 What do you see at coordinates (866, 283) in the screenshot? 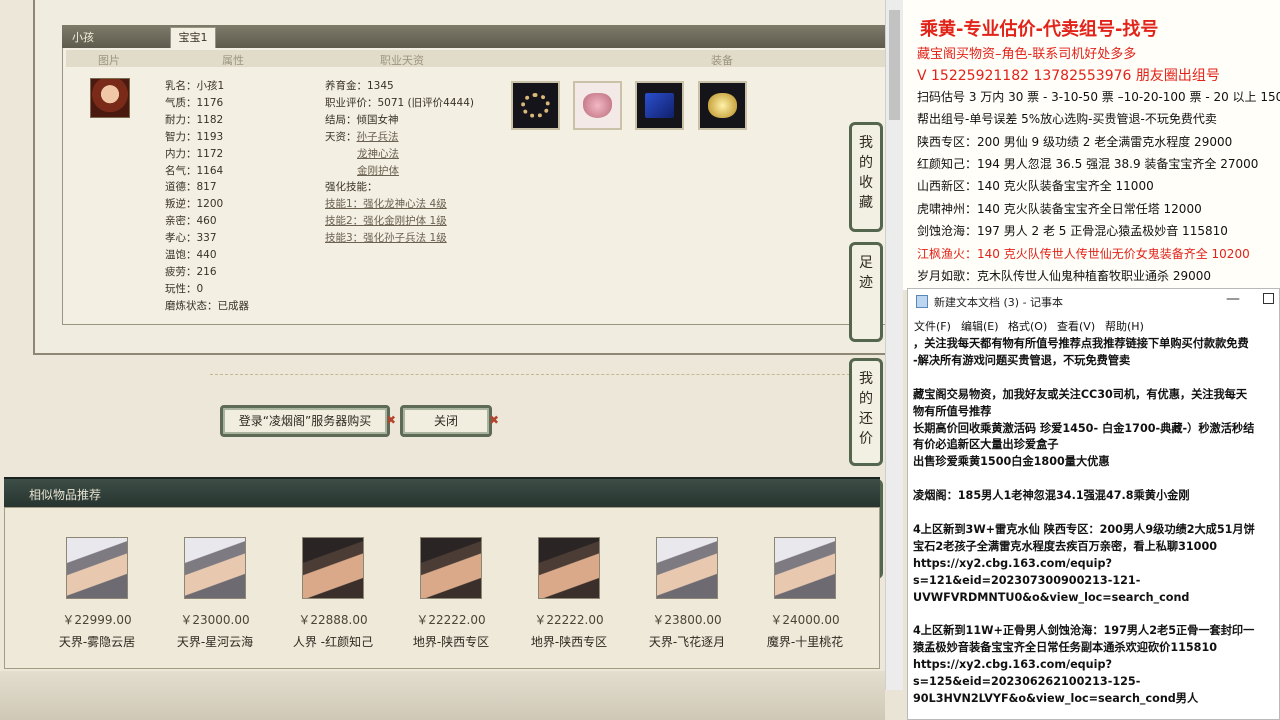
I see `side-button-char: 迹` at bounding box center [866, 283].